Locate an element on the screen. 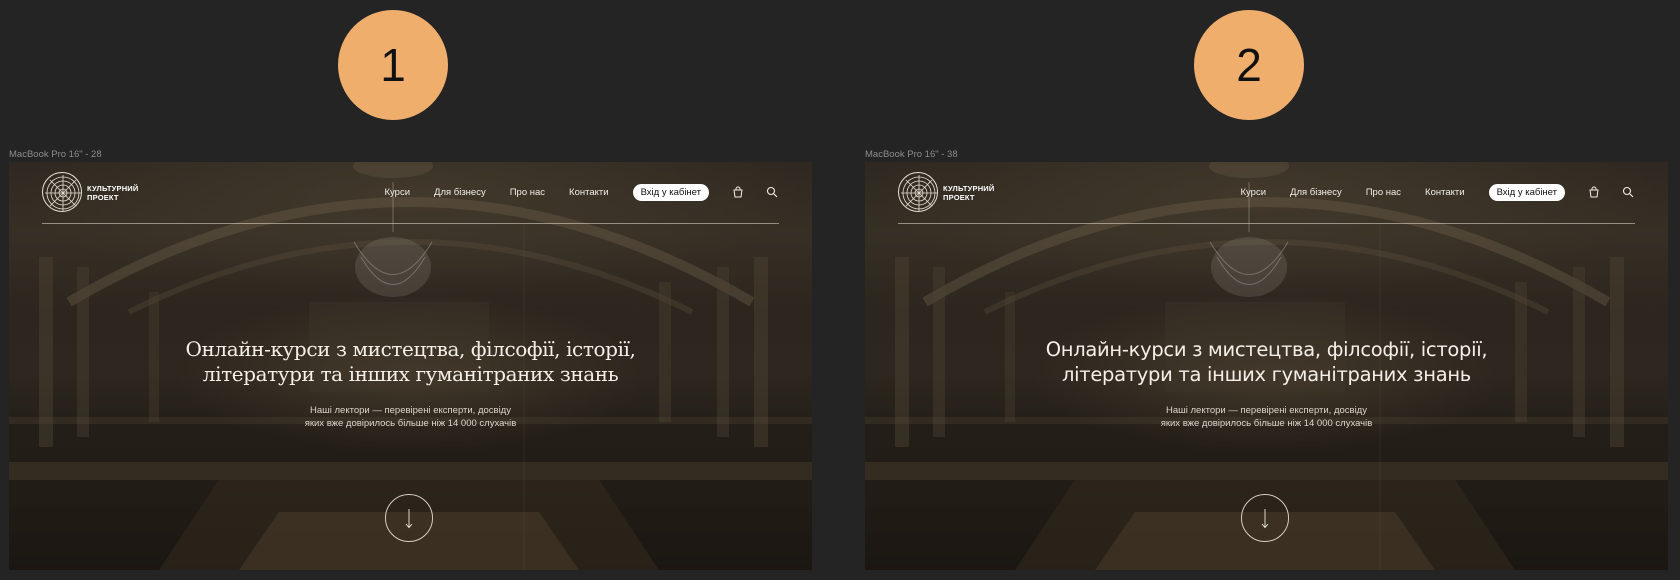 Image resolution: width=1680 pixels, height=580 pixels. frame-label: MacBook Pro 16" - 28 is located at coordinates (55, 154).